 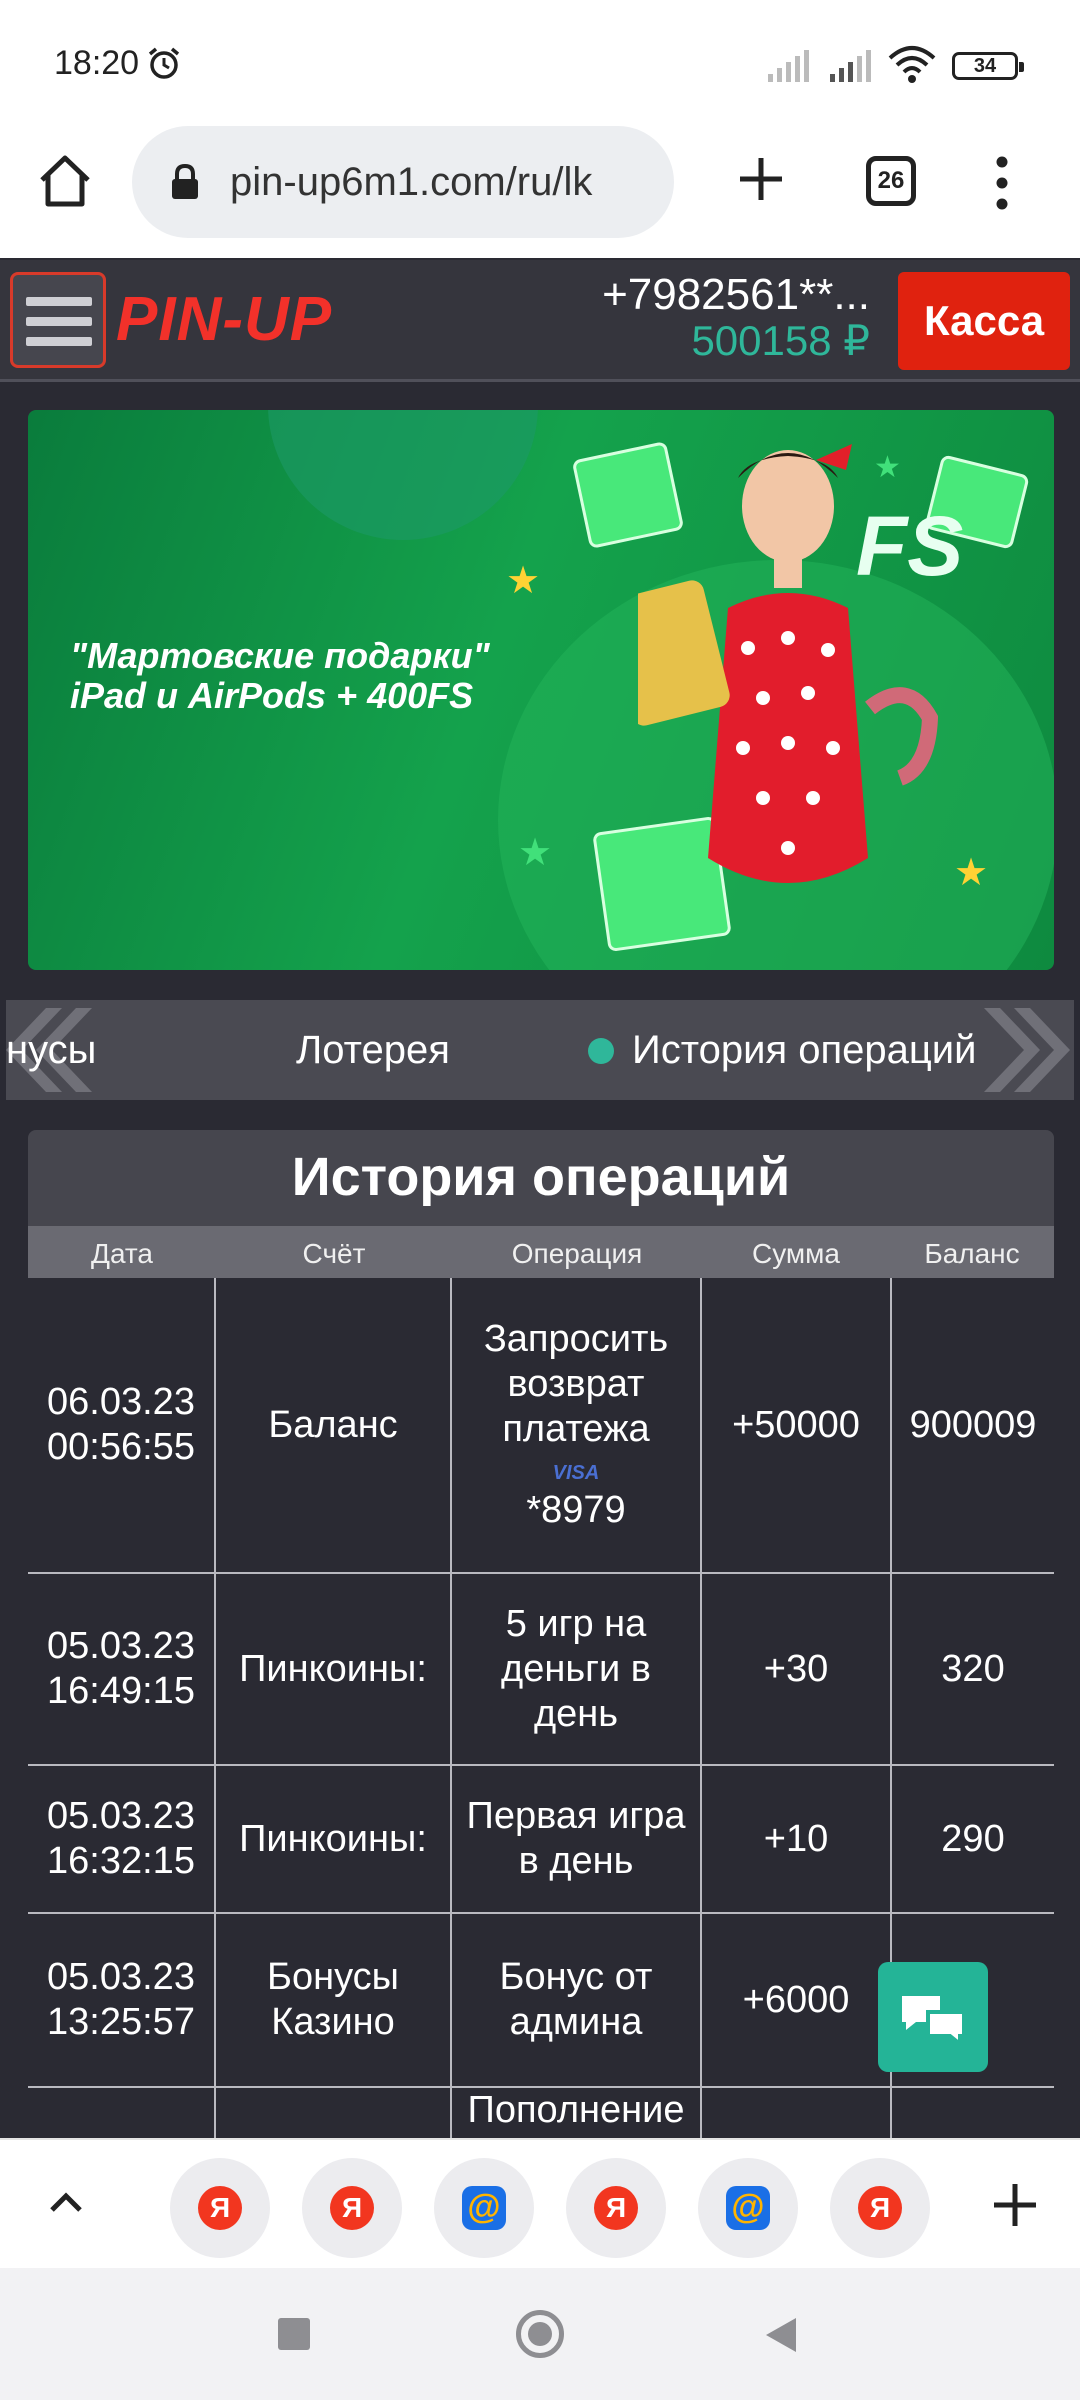 What do you see at coordinates (576, 1668) in the screenshot?
I see `operation-cell: 5 игр на деньги в день` at bounding box center [576, 1668].